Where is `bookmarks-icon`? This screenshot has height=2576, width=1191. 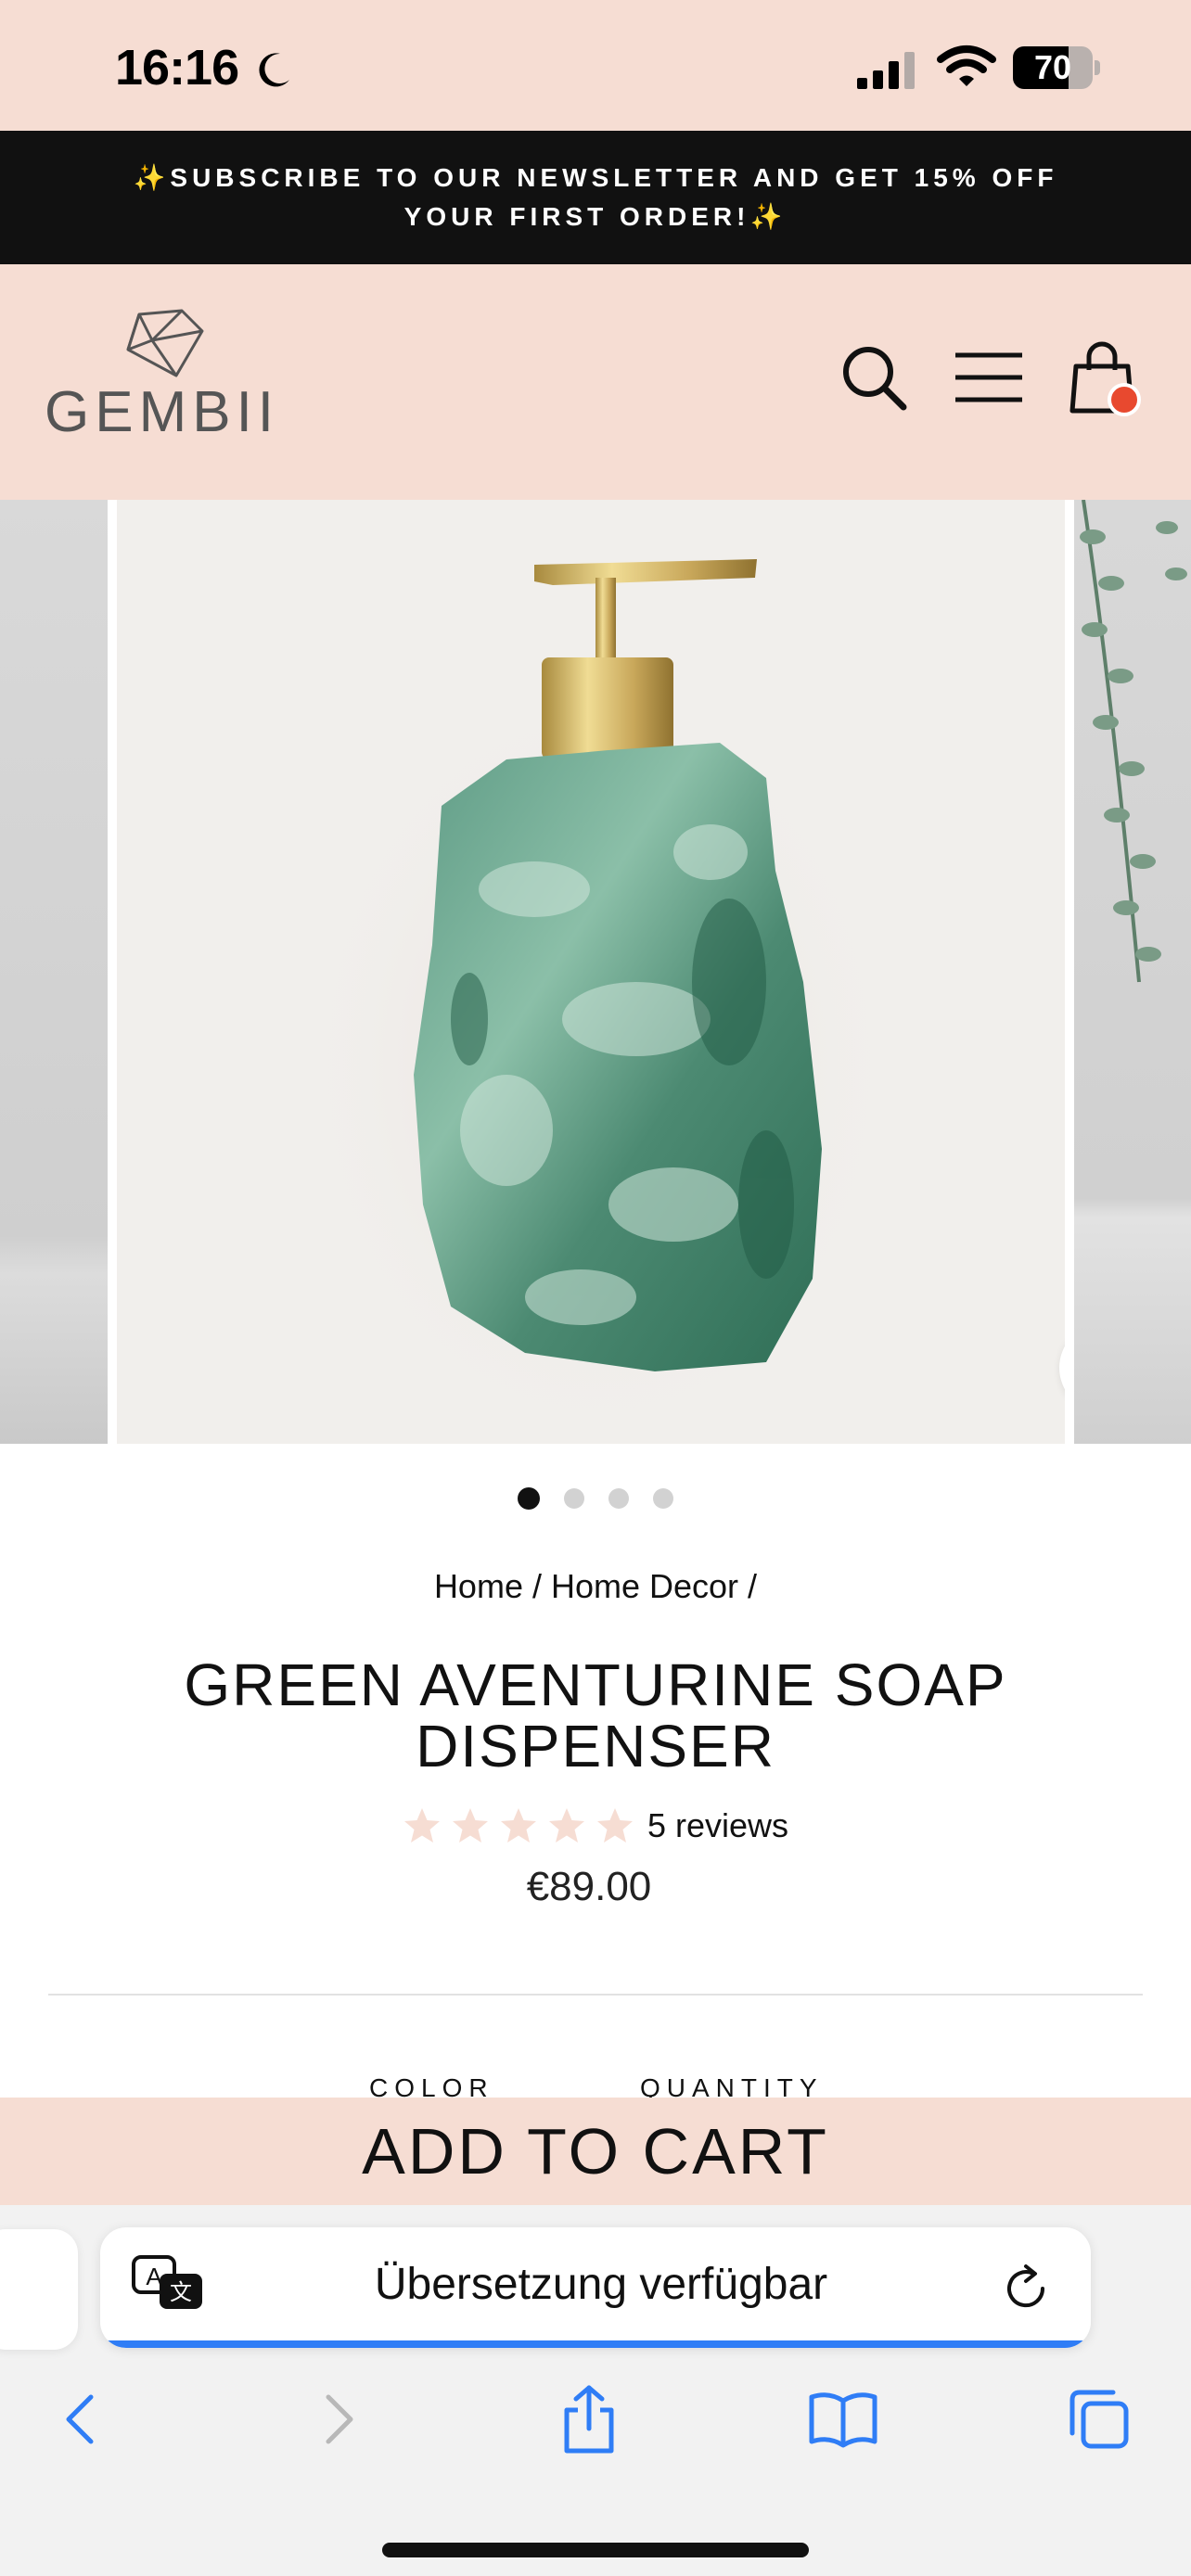 bookmarks-icon is located at coordinates (843, 2420).